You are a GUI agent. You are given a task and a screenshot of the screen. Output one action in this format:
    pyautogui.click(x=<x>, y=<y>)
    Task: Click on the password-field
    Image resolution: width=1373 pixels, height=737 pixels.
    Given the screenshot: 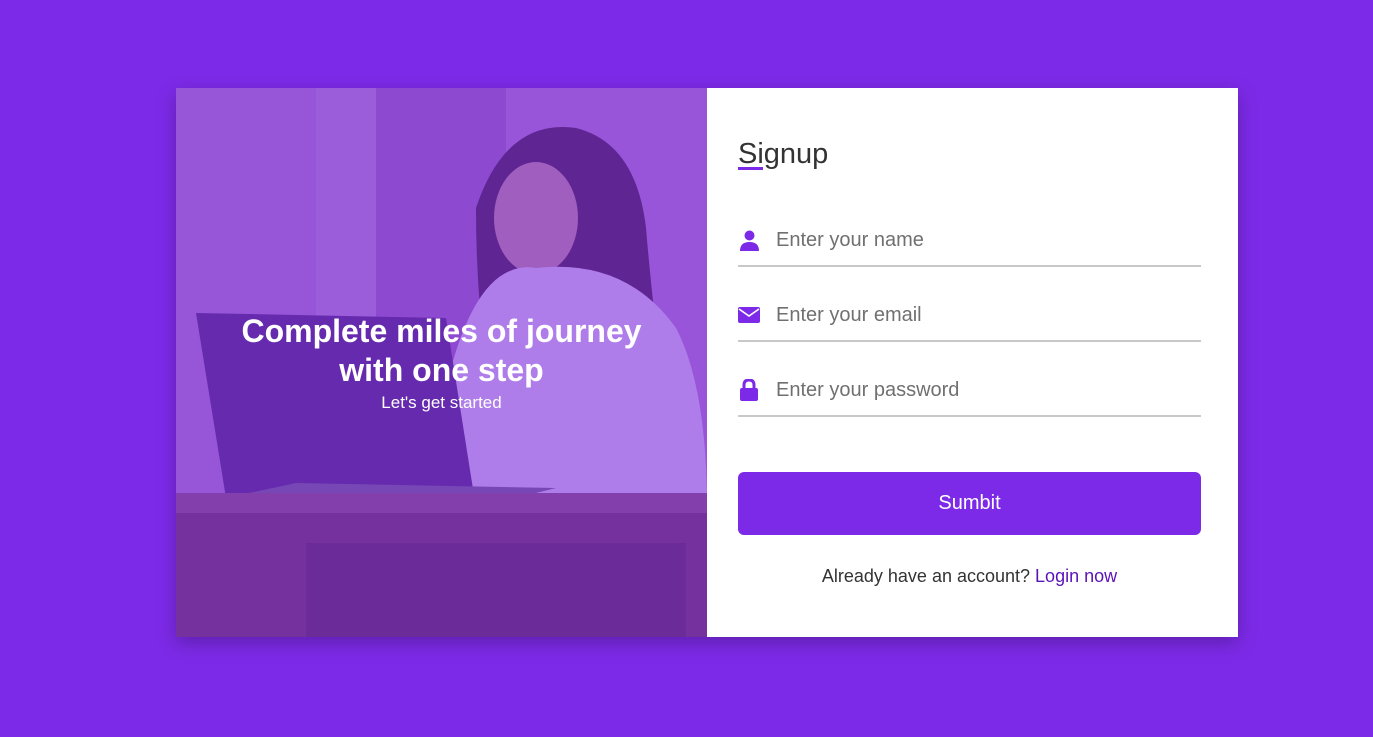 What is the action you would take?
    pyautogui.click(x=969, y=391)
    